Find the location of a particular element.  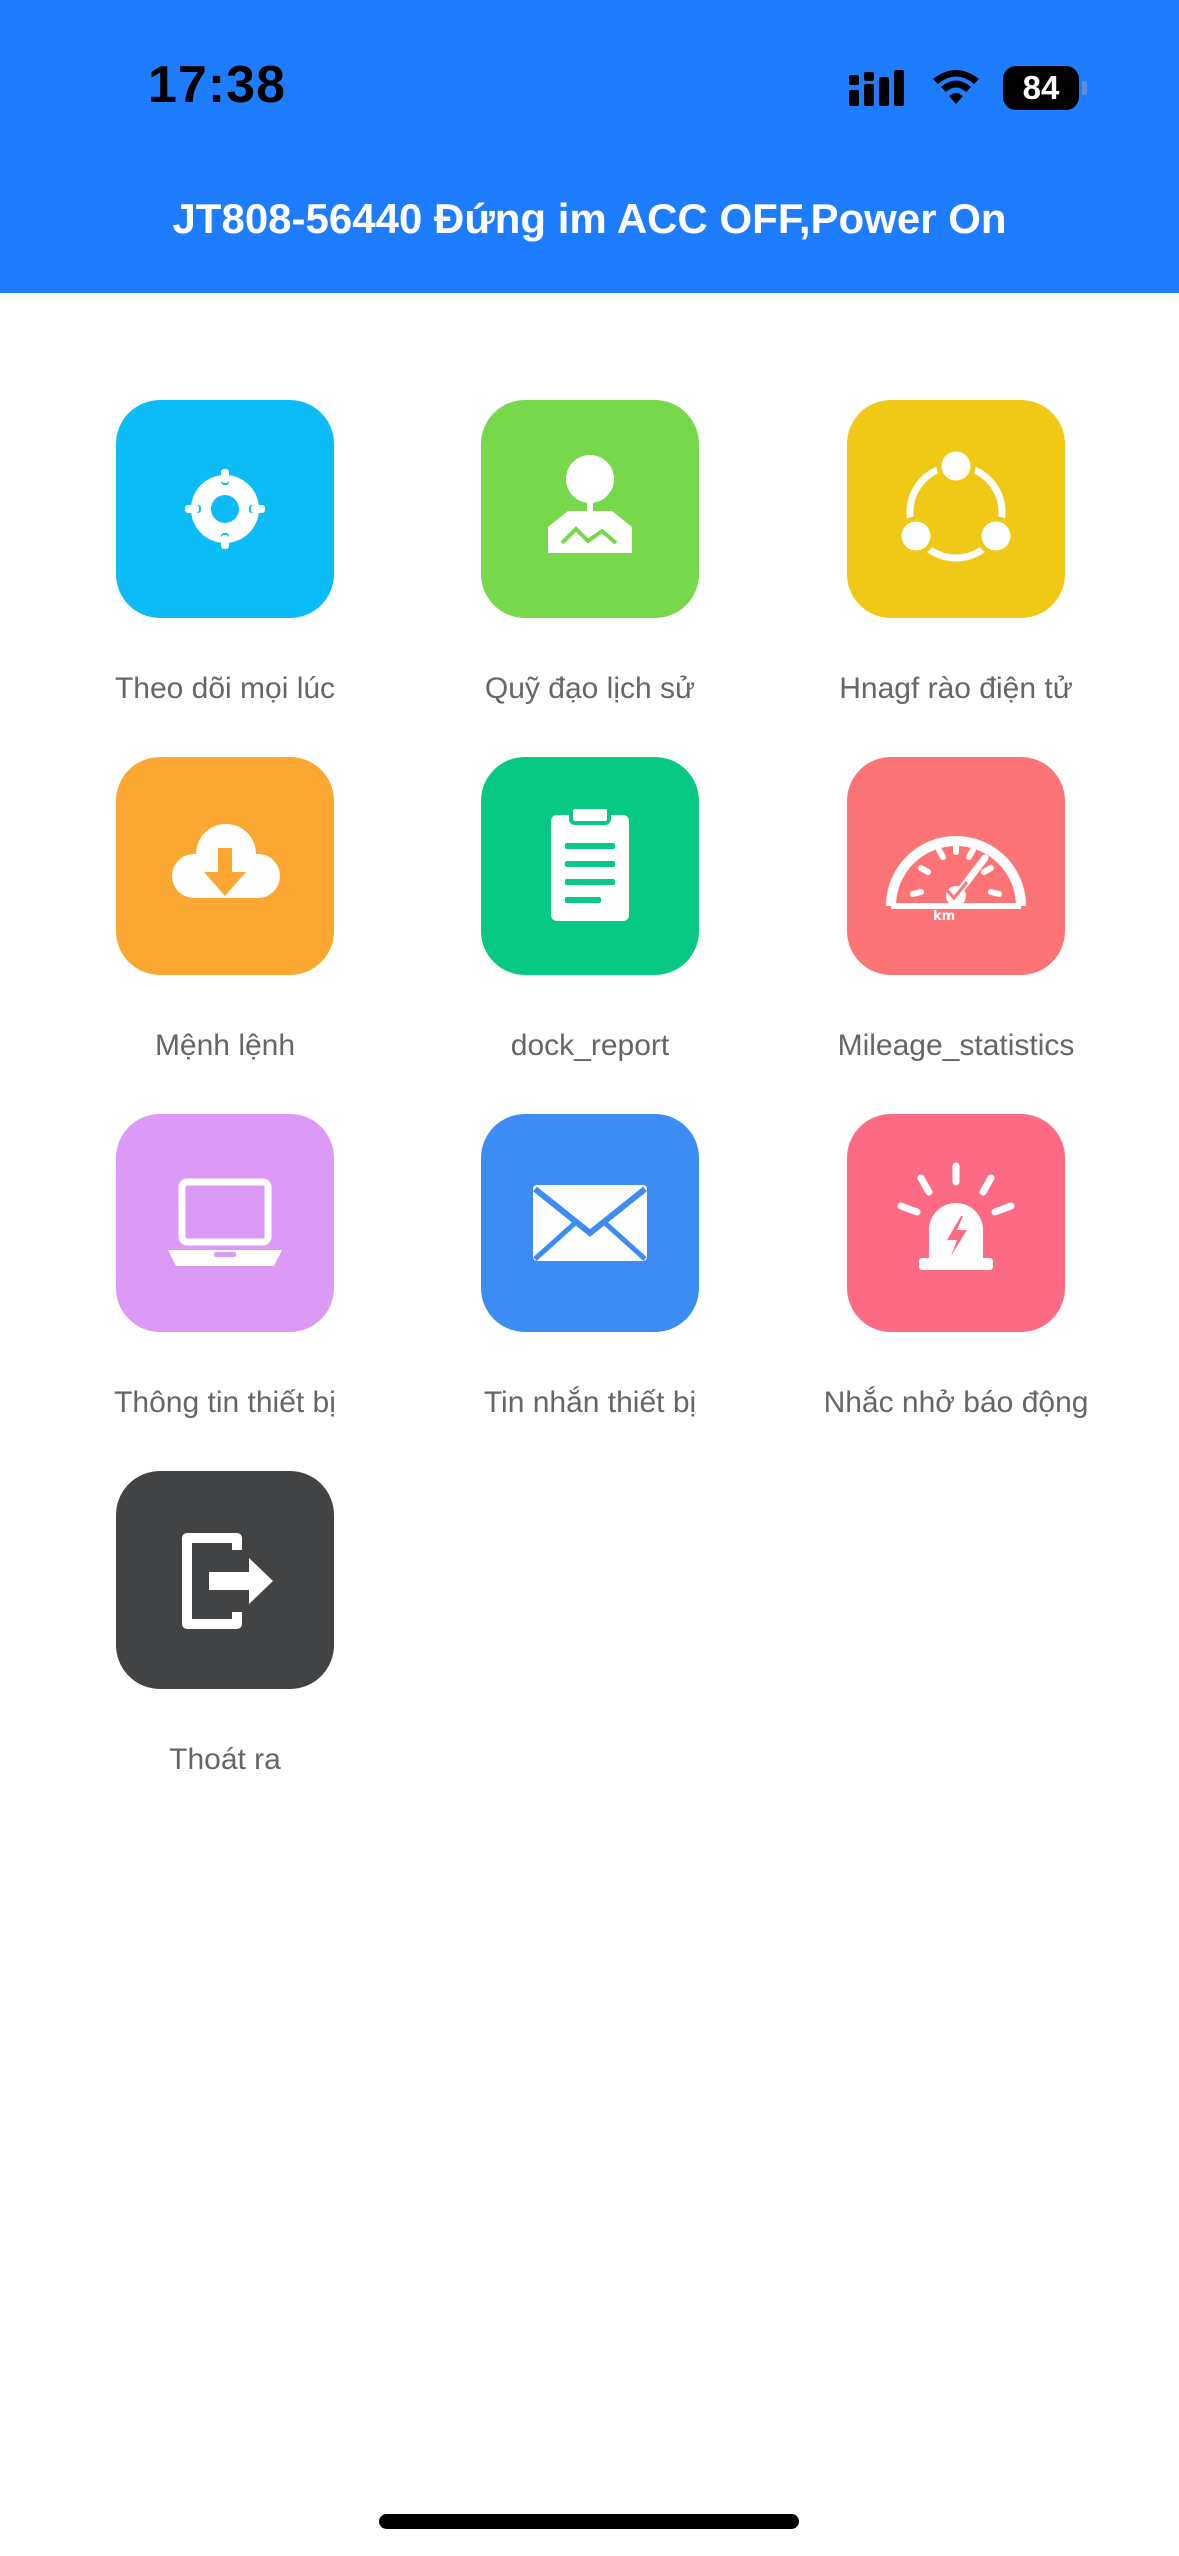

battery-indicator: 84 is located at coordinates (1045, 88).